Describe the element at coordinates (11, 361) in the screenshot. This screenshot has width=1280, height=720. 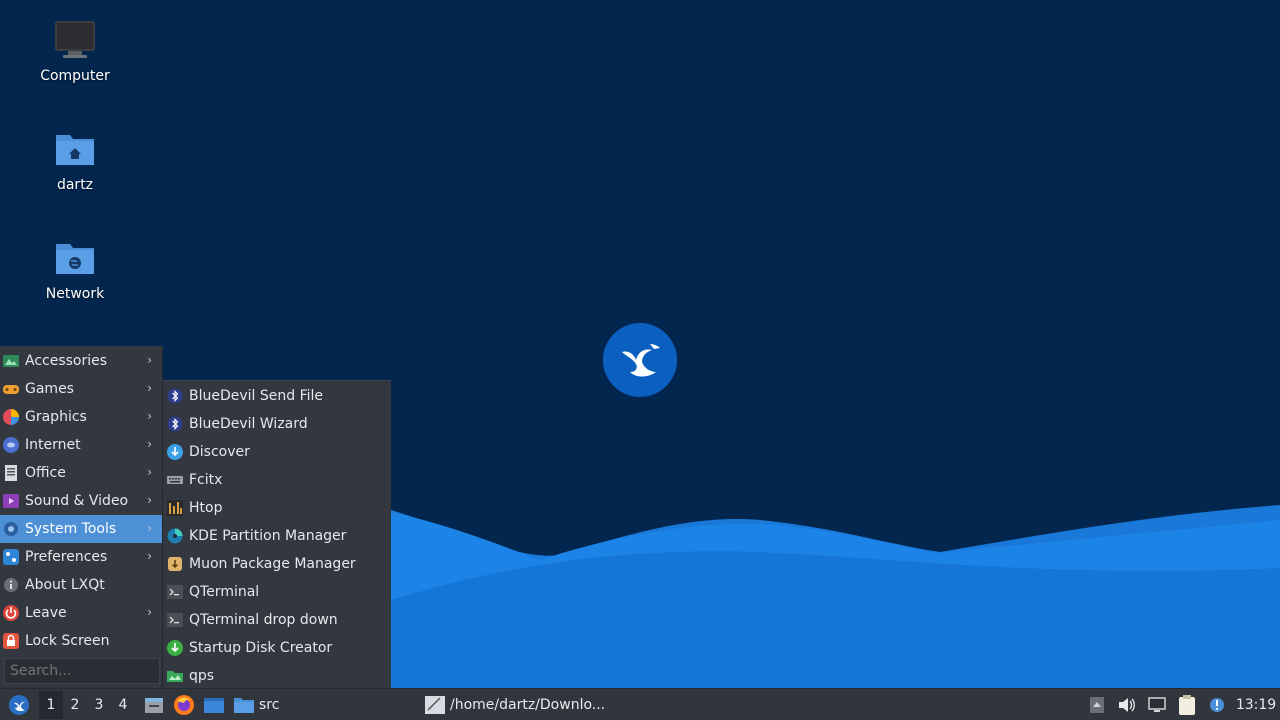
I see `accessories-icon` at that location.